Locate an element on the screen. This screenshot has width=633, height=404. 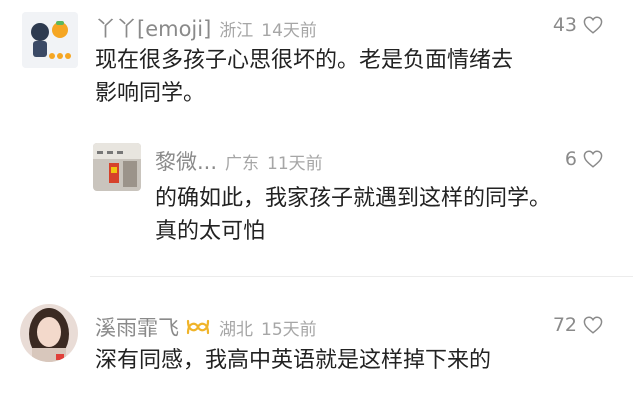
reply-meta: 黎微... 广东 11天前 is located at coordinates (239, 161).